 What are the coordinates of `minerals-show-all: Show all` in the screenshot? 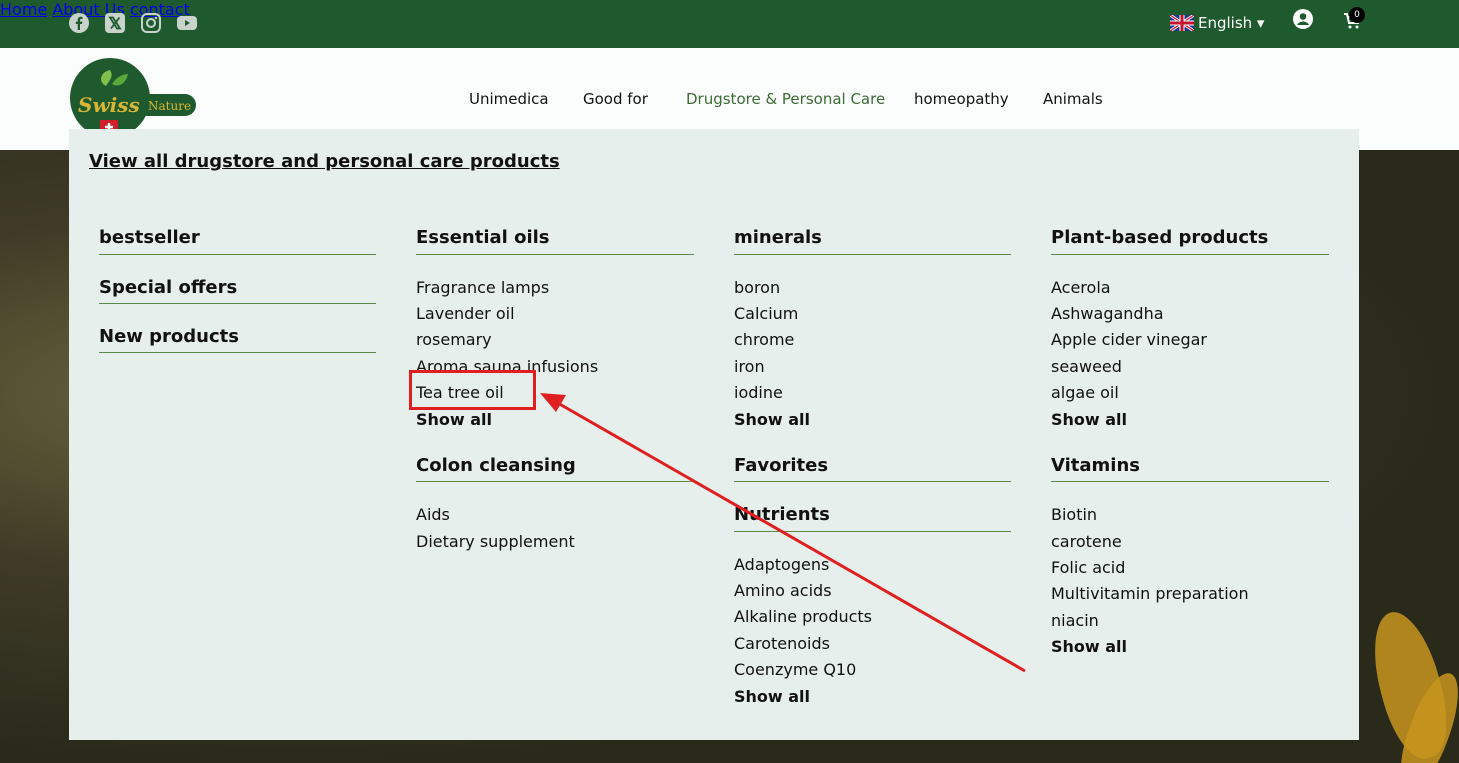 It's located at (772, 419).